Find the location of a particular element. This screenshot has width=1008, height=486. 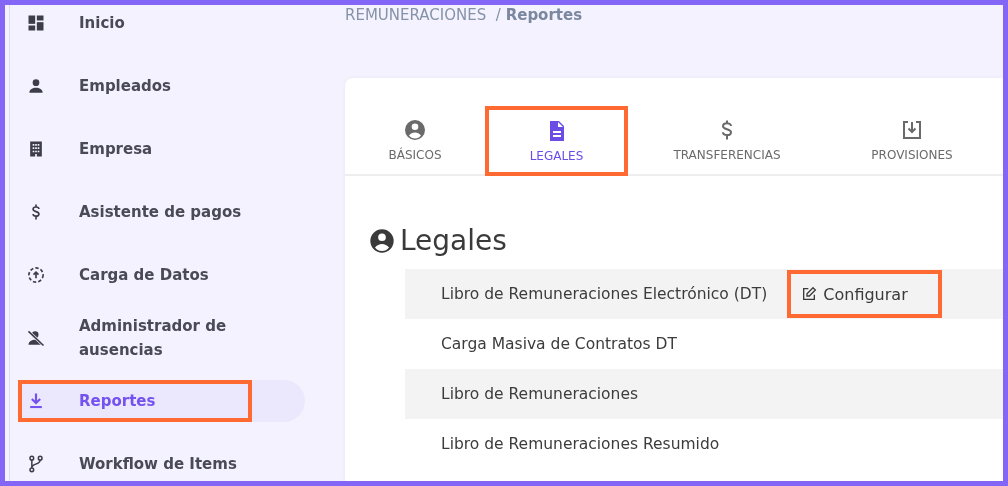

sidebar-item: Reportes is located at coordinates (161, 400).